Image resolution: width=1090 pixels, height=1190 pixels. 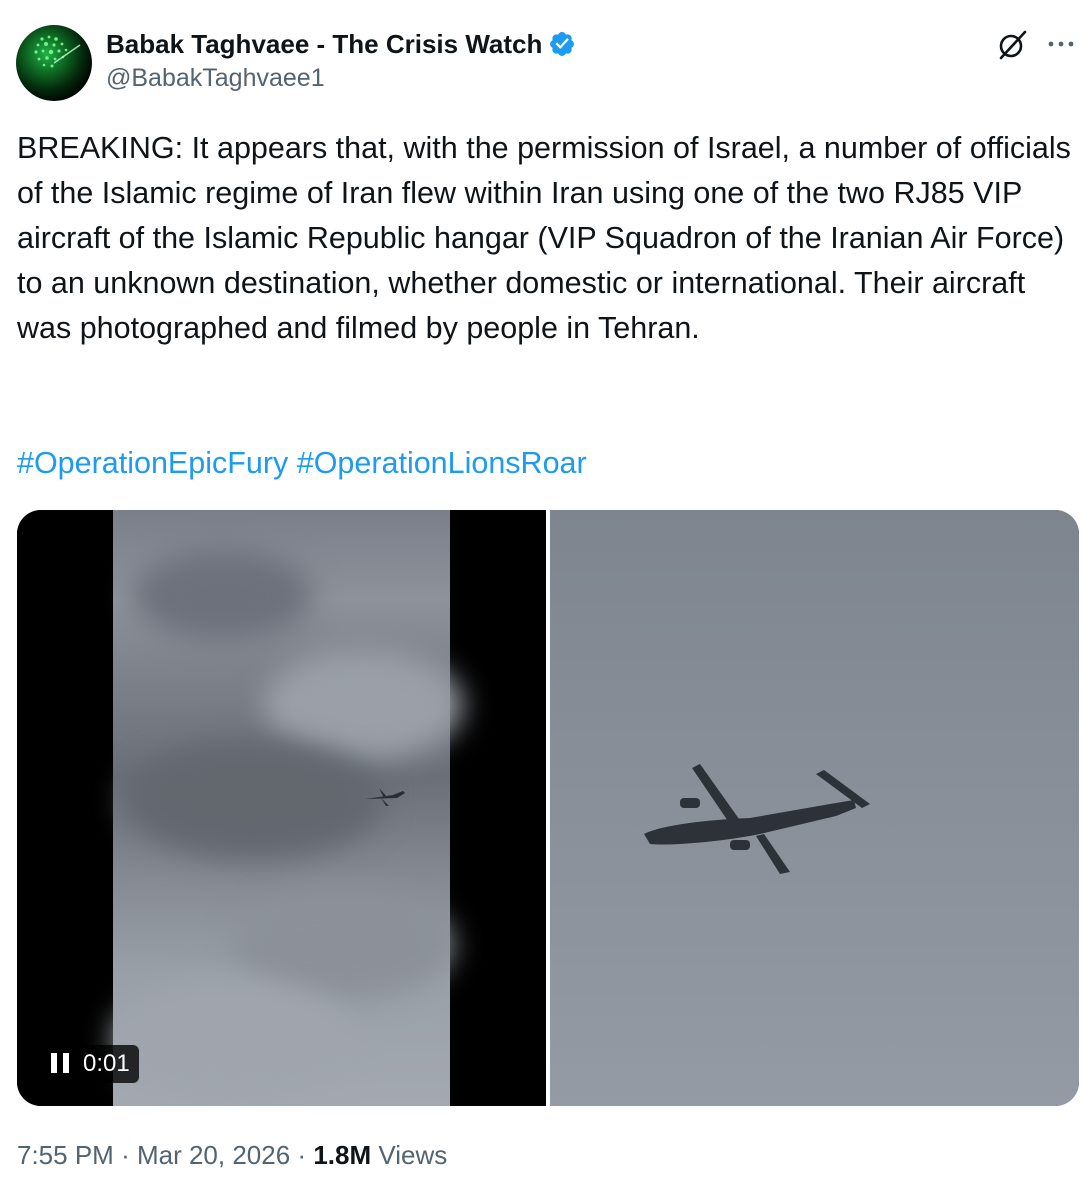 What do you see at coordinates (1012, 45) in the screenshot?
I see `grok-icon` at bounding box center [1012, 45].